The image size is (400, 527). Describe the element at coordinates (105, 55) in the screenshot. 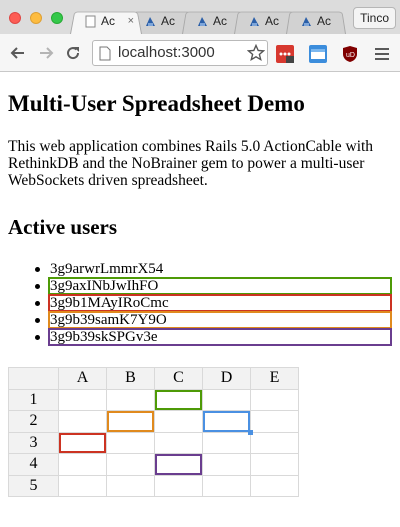

I see `page-info-icon` at that location.